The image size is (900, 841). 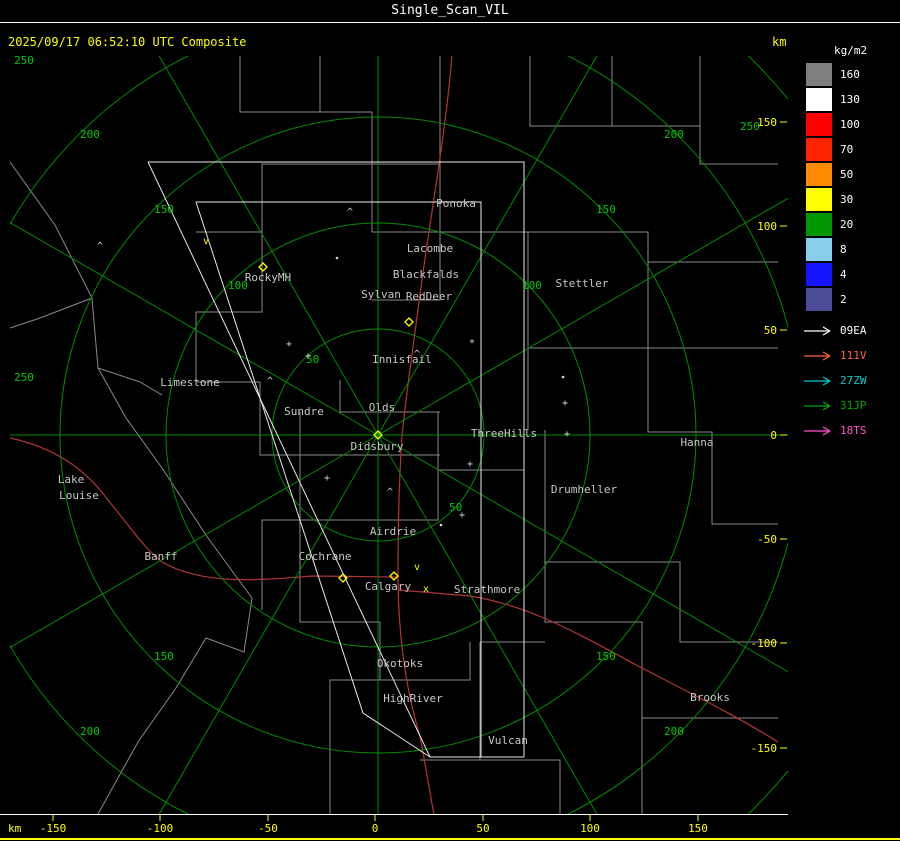 What do you see at coordinates (764, 748) in the screenshot?
I see `right-tick-label: -150` at bounding box center [764, 748].